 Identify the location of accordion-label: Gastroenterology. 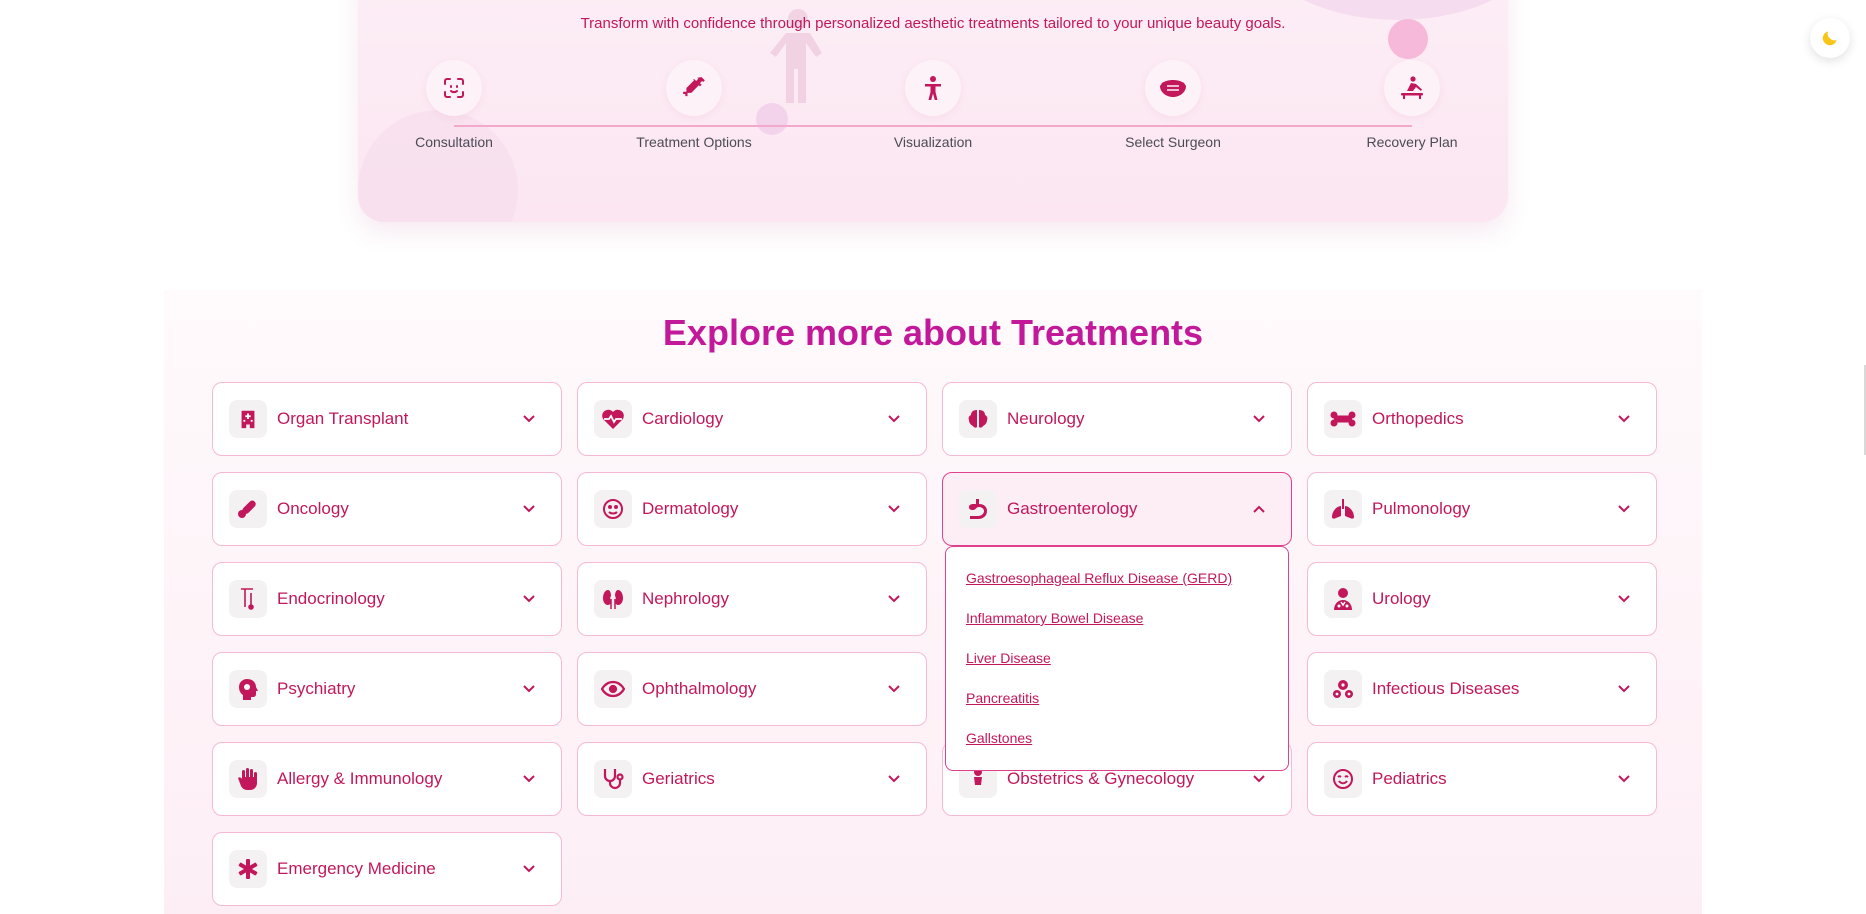
(1072, 508).